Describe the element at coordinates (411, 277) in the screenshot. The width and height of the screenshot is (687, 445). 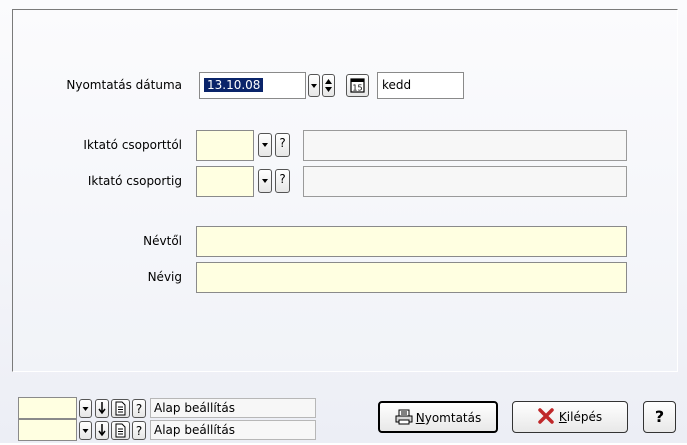
I see `name-to-input` at that location.